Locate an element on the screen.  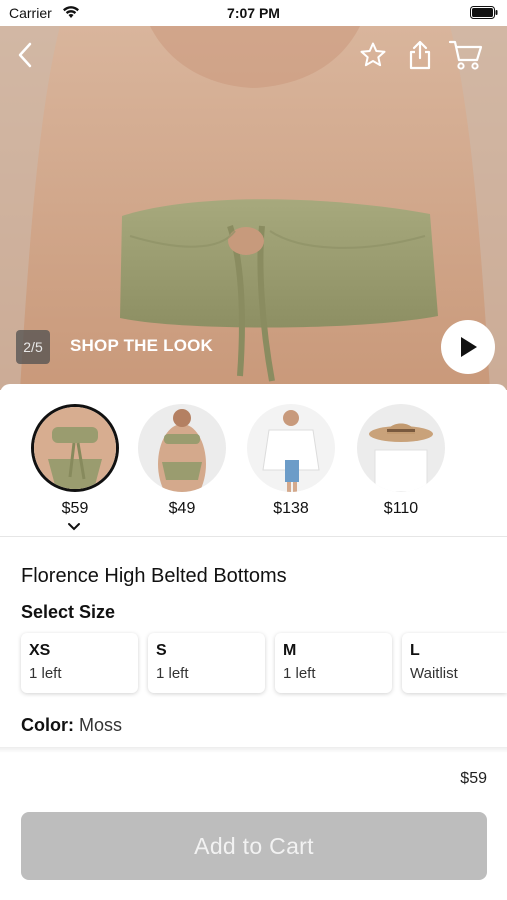
size-name: L is located at coordinates (415, 650).